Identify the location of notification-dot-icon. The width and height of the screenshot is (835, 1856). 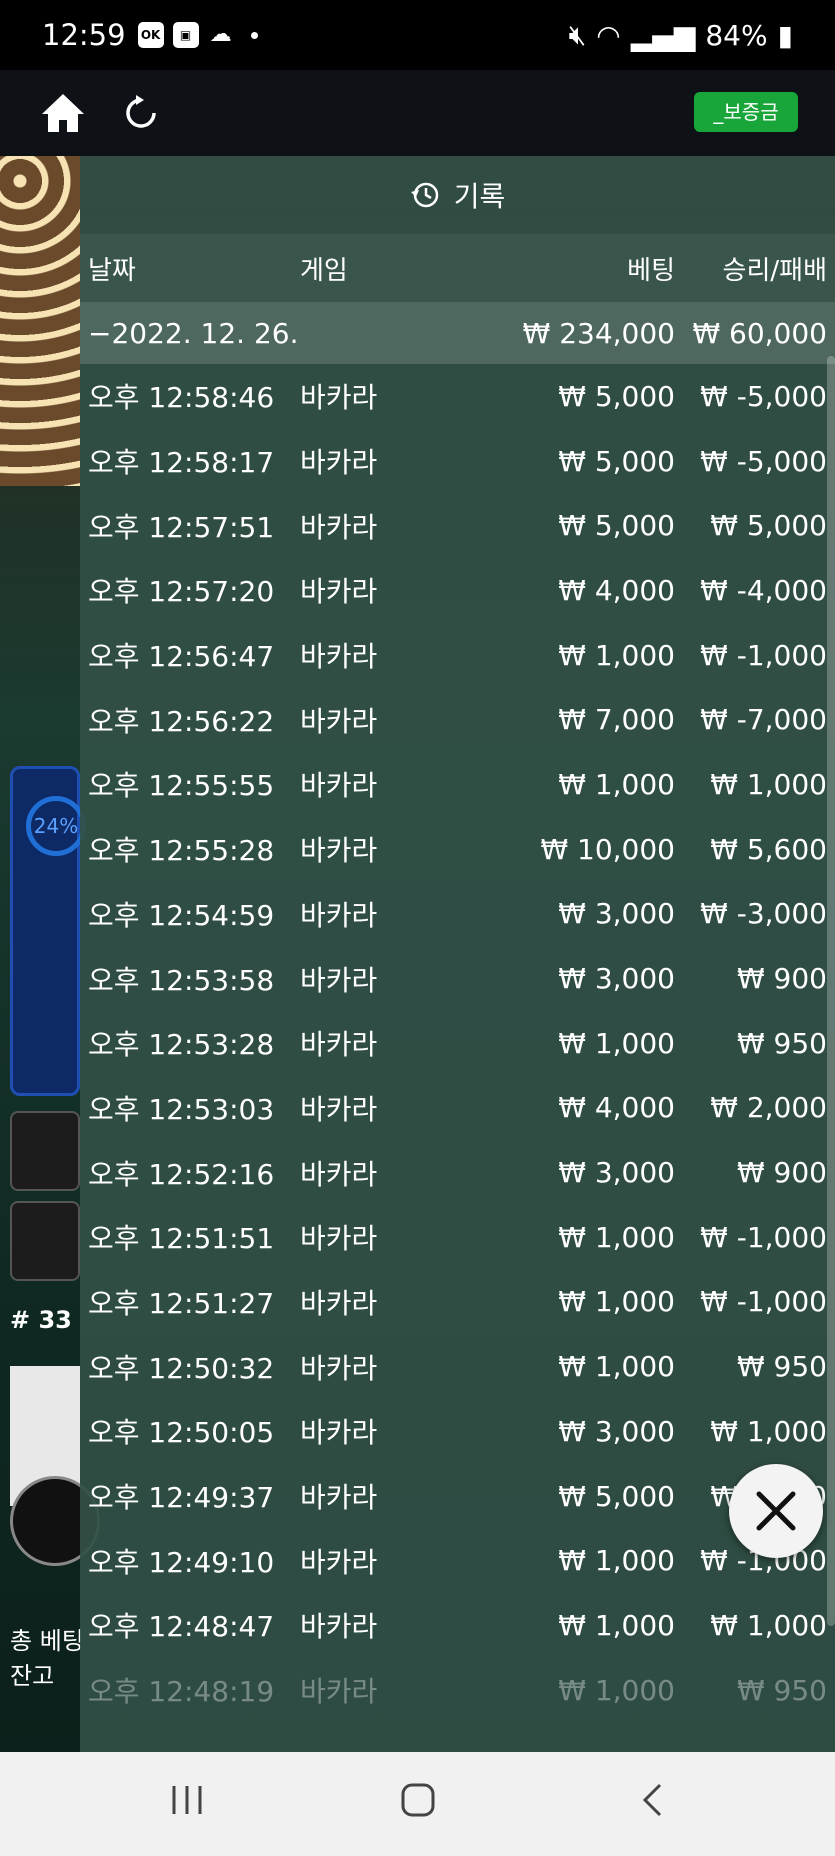
(254, 35).